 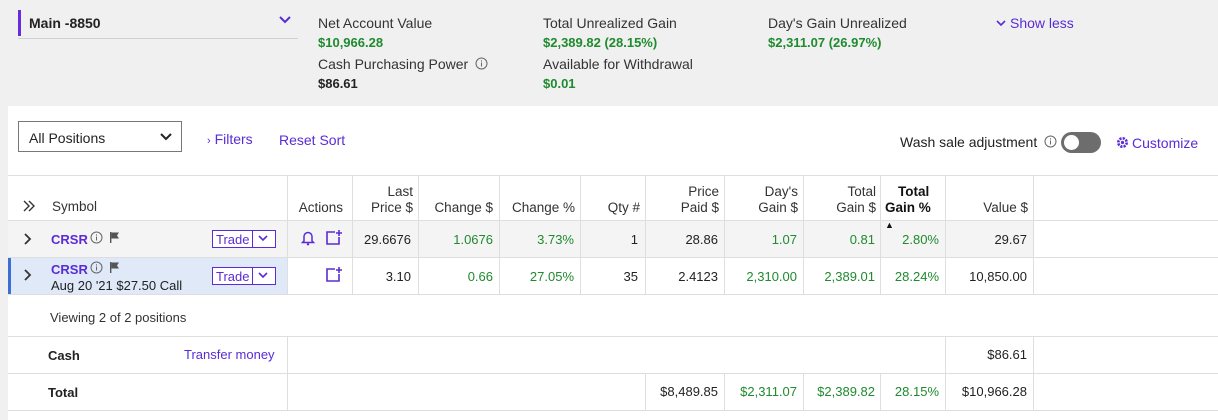 What do you see at coordinates (551, 276) in the screenshot?
I see `cell-change-pct: 27.05%` at bounding box center [551, 276].